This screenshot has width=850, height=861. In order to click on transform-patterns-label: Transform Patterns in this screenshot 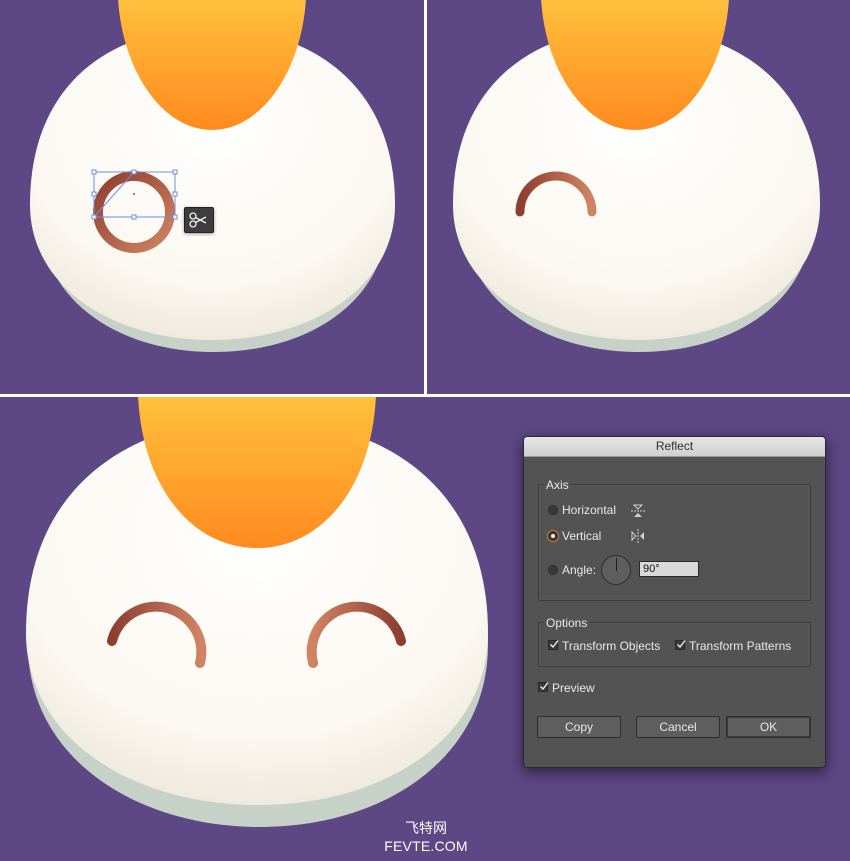, I will do `click(740, 646)`.